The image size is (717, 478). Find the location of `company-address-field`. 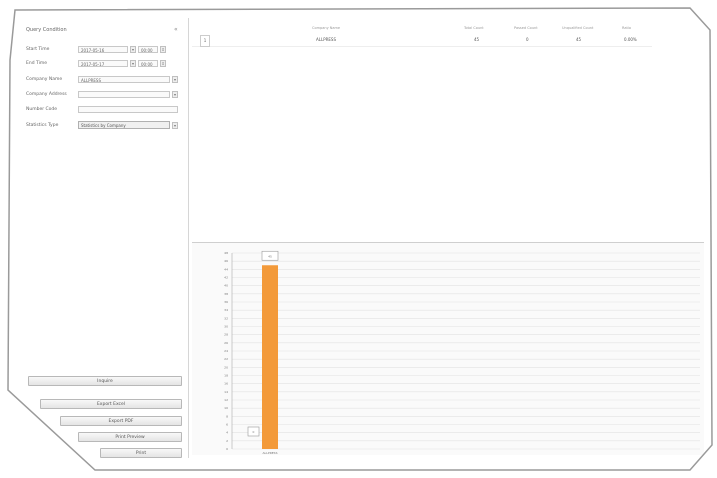

company-address-field is located at coordinates (124, 94).